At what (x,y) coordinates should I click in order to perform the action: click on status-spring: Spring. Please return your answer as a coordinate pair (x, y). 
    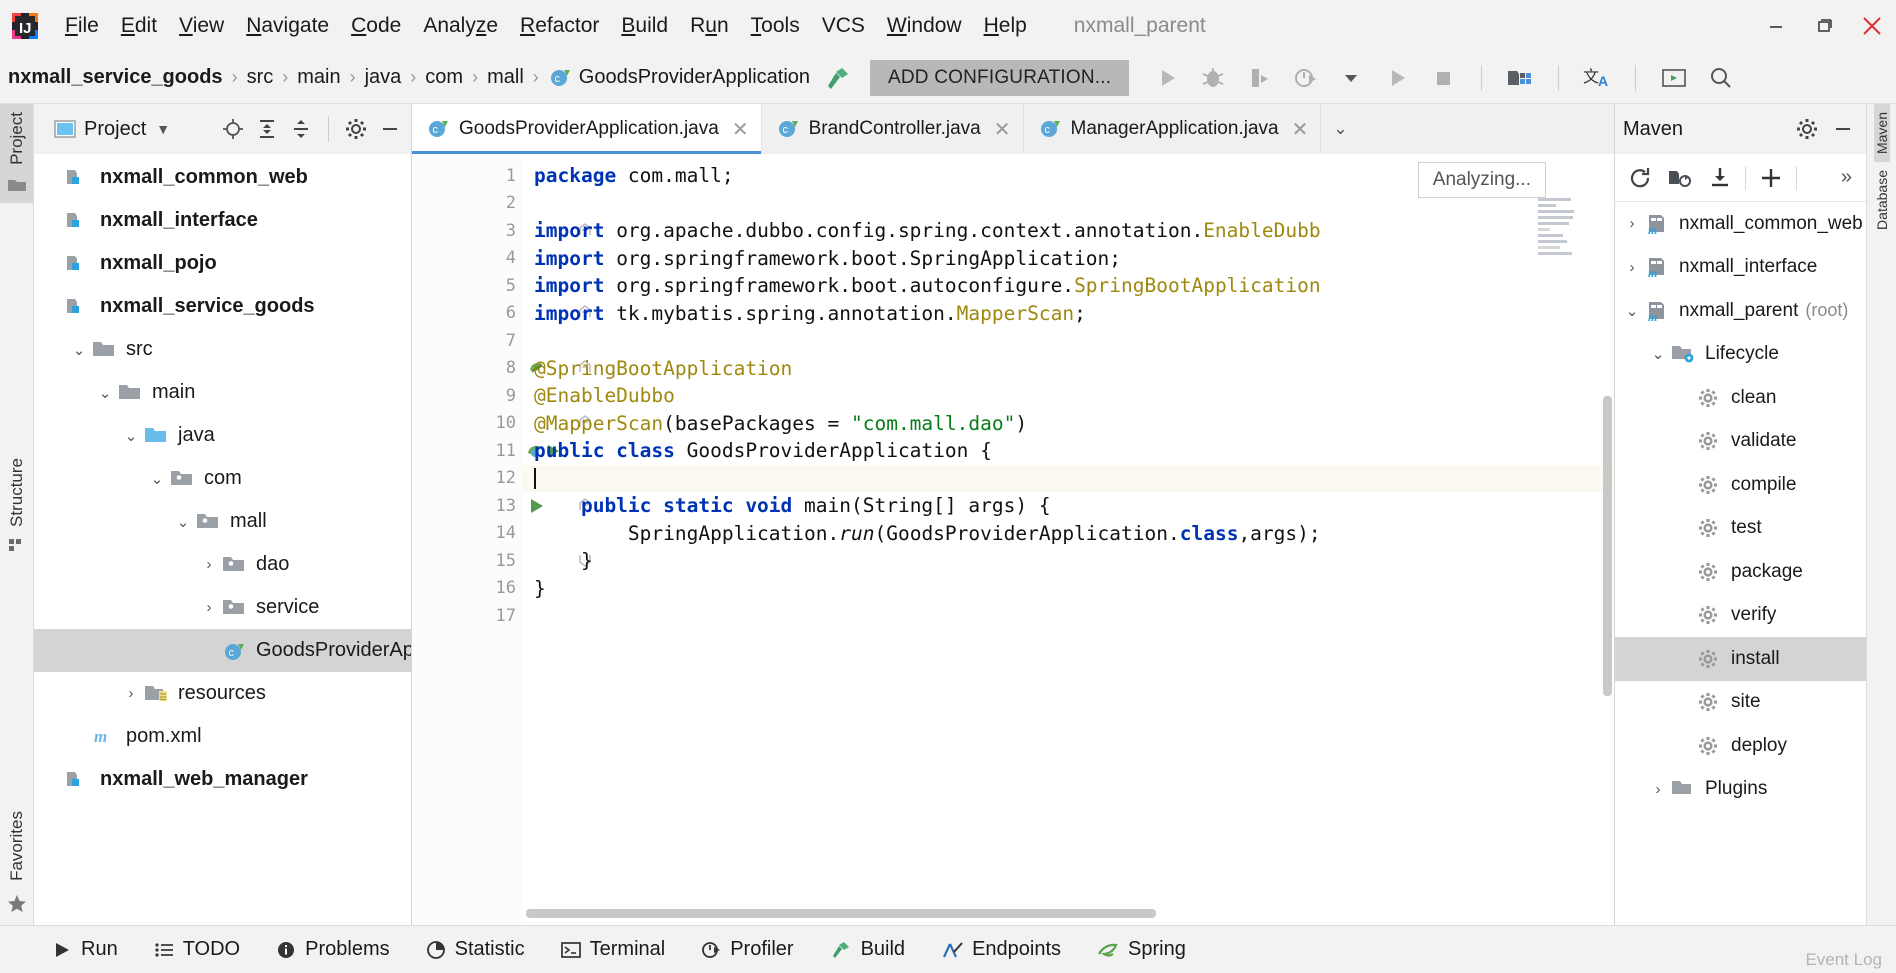
    Looking at the image, I should click on (1141, 949).